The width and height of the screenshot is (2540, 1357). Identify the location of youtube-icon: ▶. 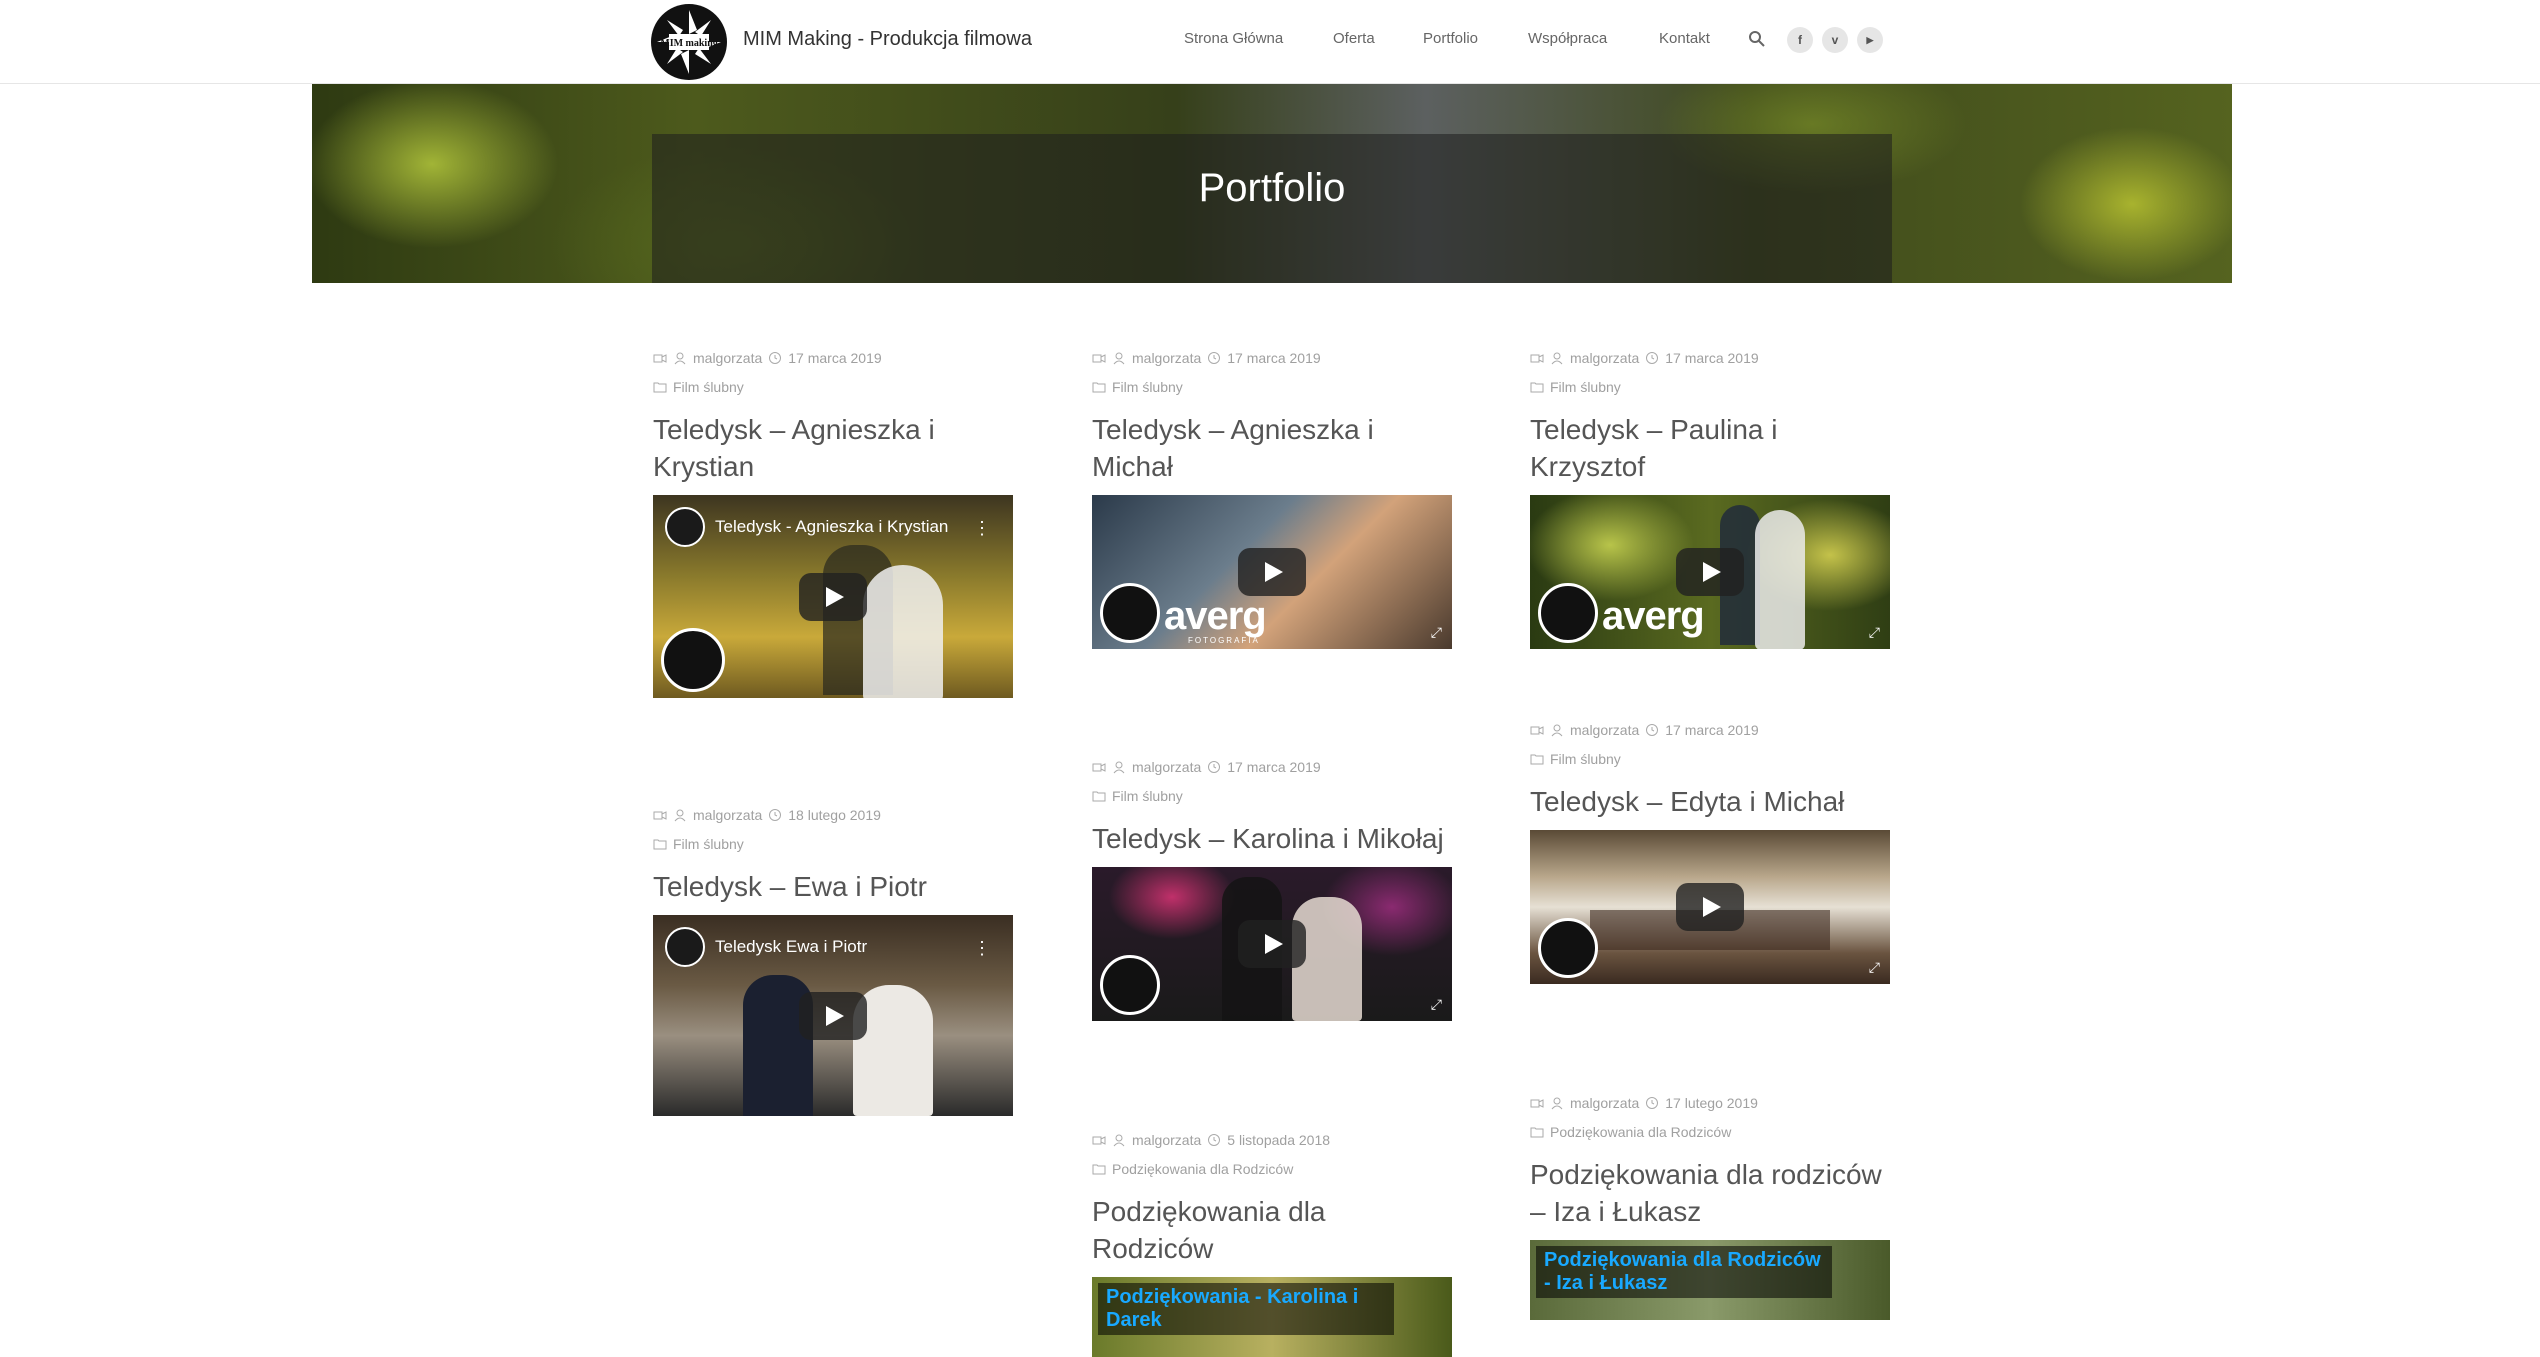
(1870, 40).